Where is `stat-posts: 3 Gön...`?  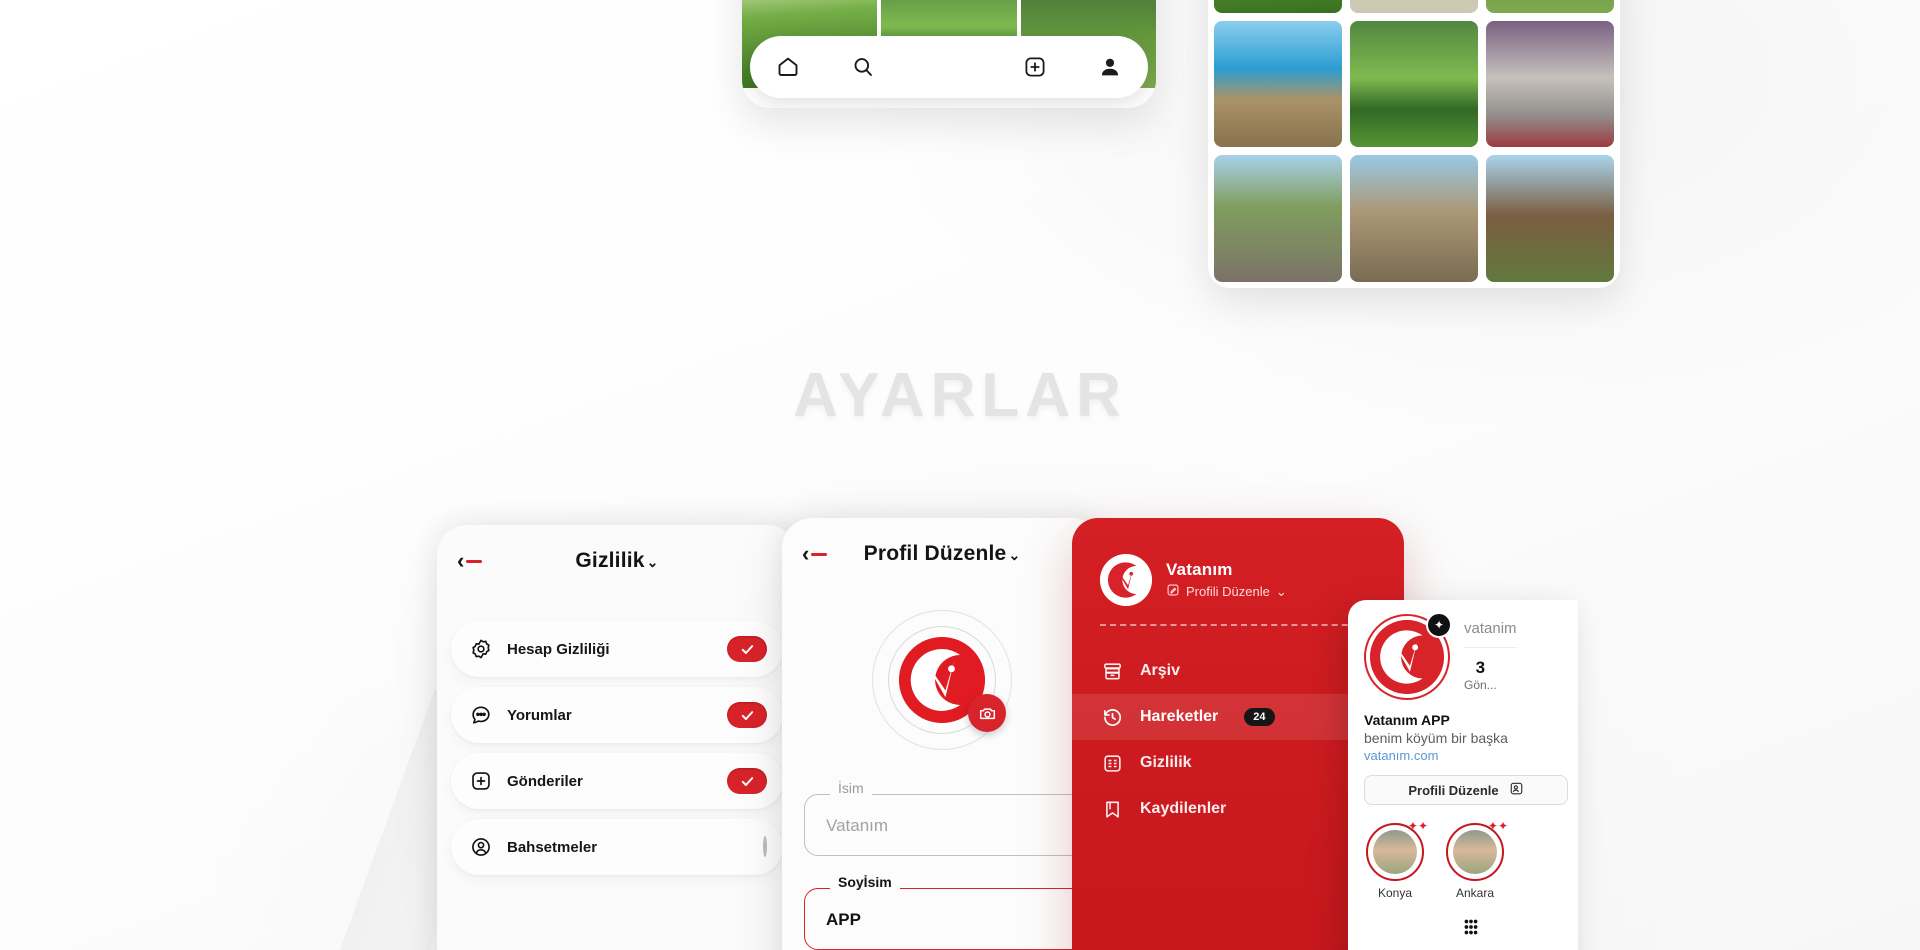
stat-posts: 3 Gön... is located at coordinates (1480, 675).